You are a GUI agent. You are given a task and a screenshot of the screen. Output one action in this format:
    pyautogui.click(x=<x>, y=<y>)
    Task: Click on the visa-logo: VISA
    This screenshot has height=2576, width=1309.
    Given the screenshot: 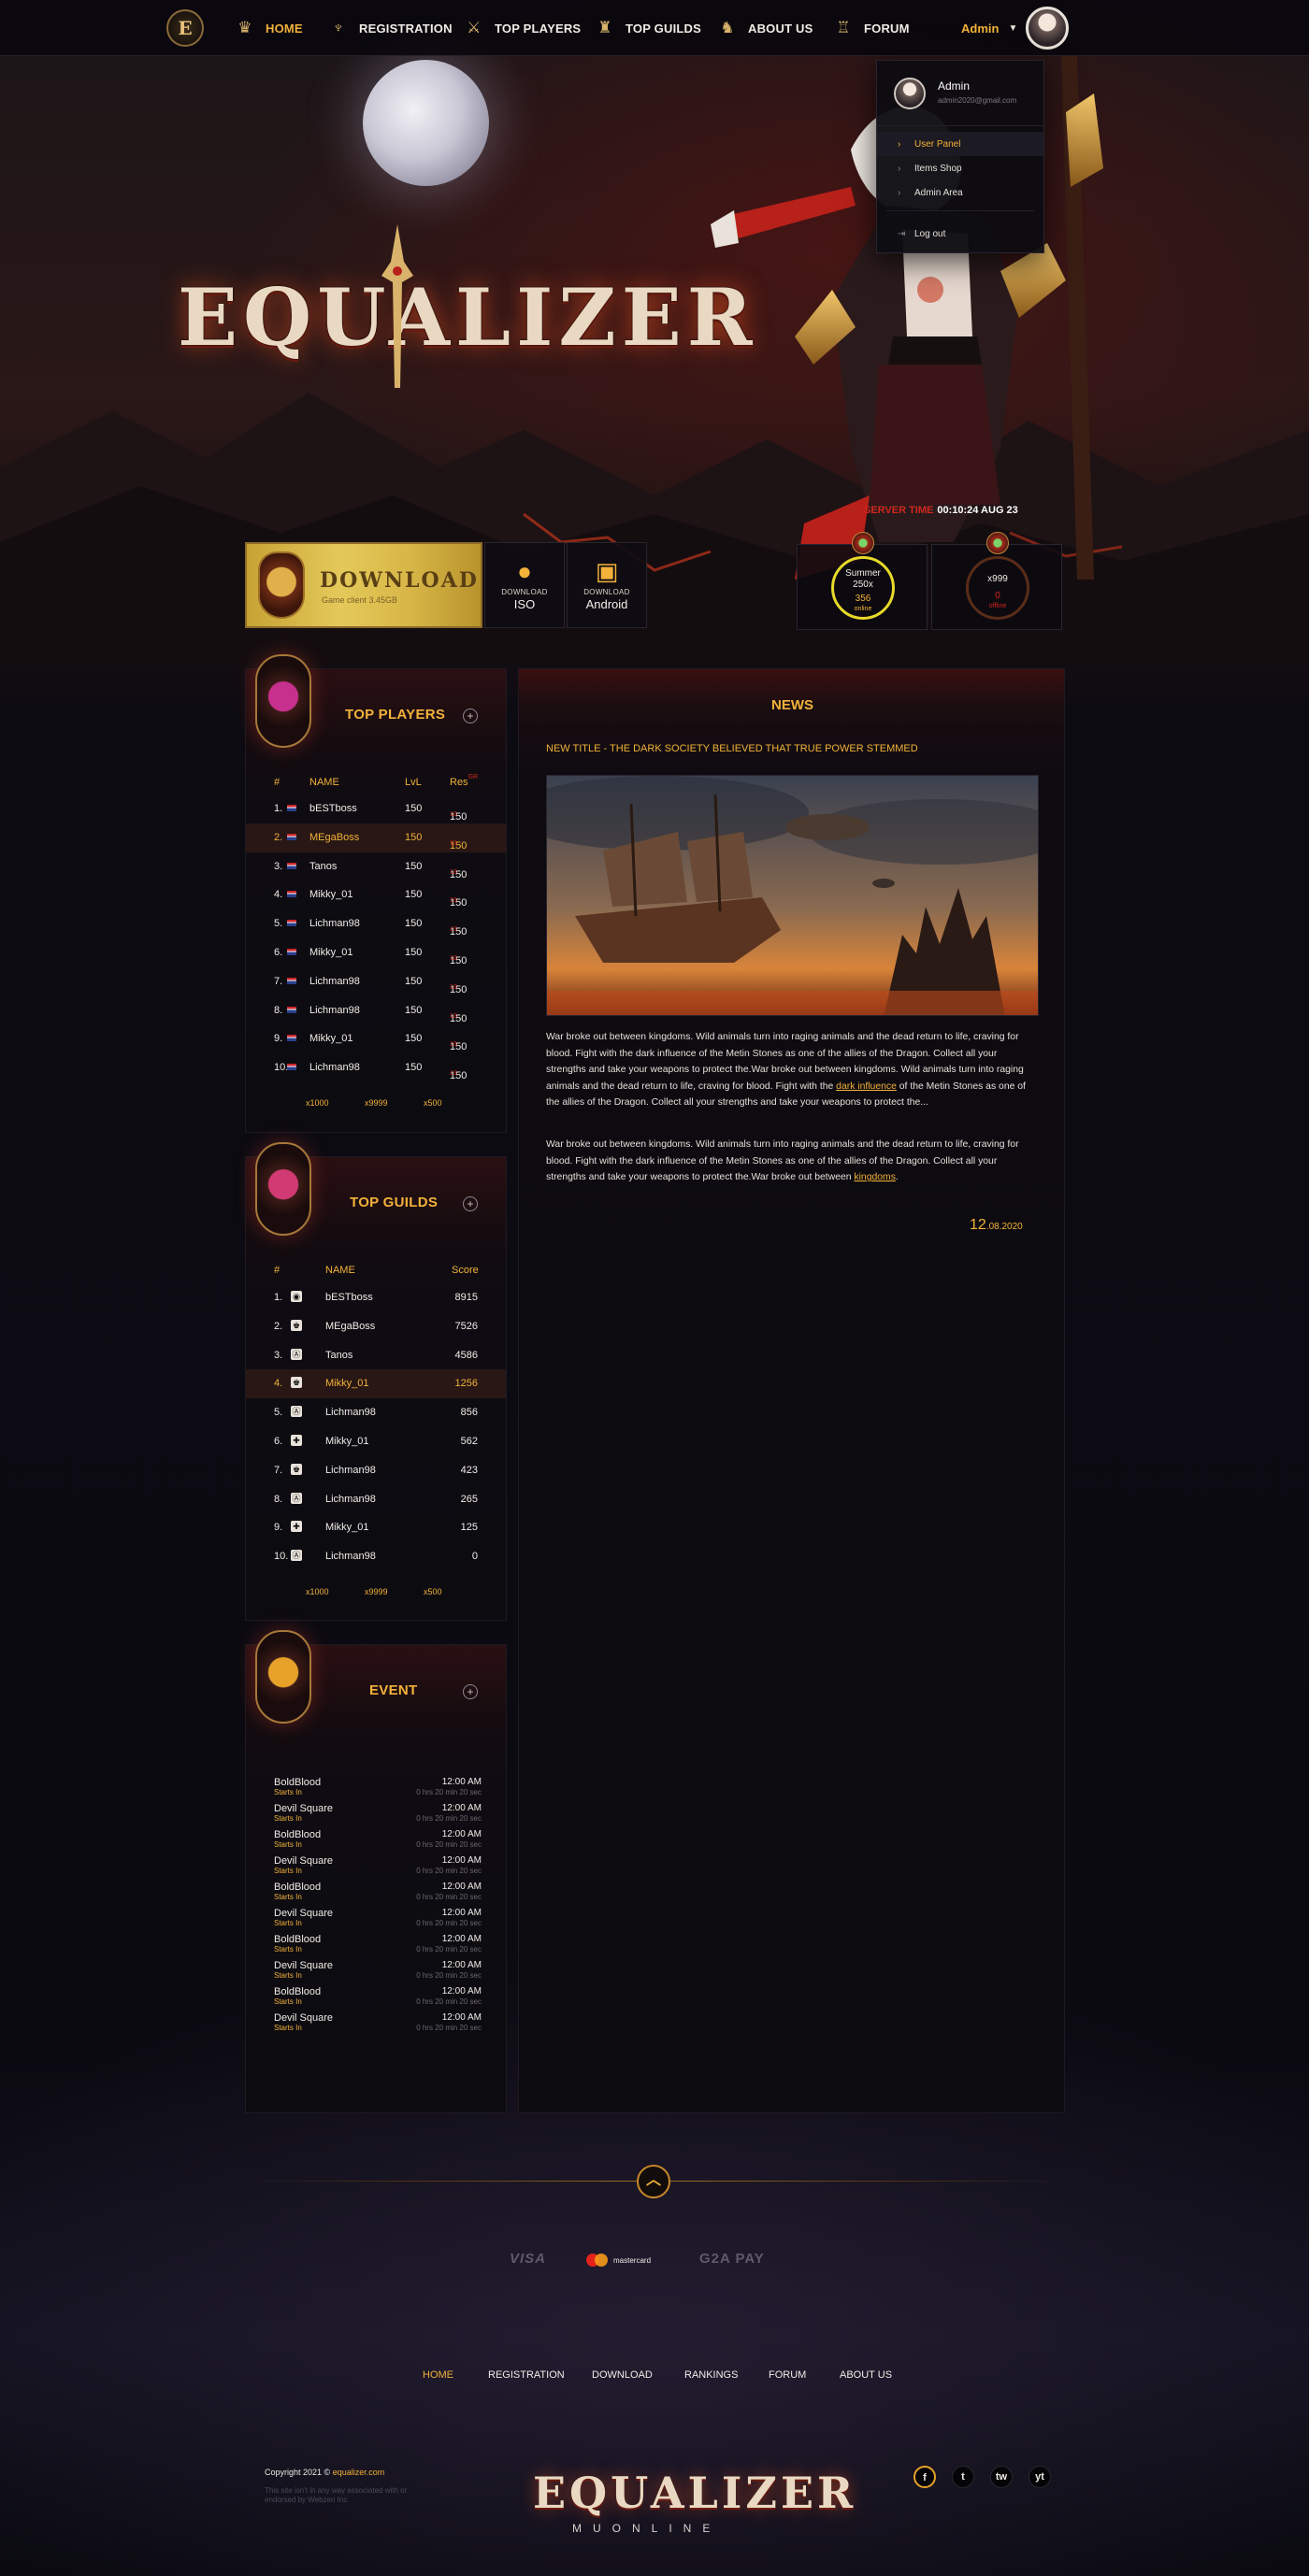 What is the action you would take?
    pyautogui.click(x=528, y=2259)
    